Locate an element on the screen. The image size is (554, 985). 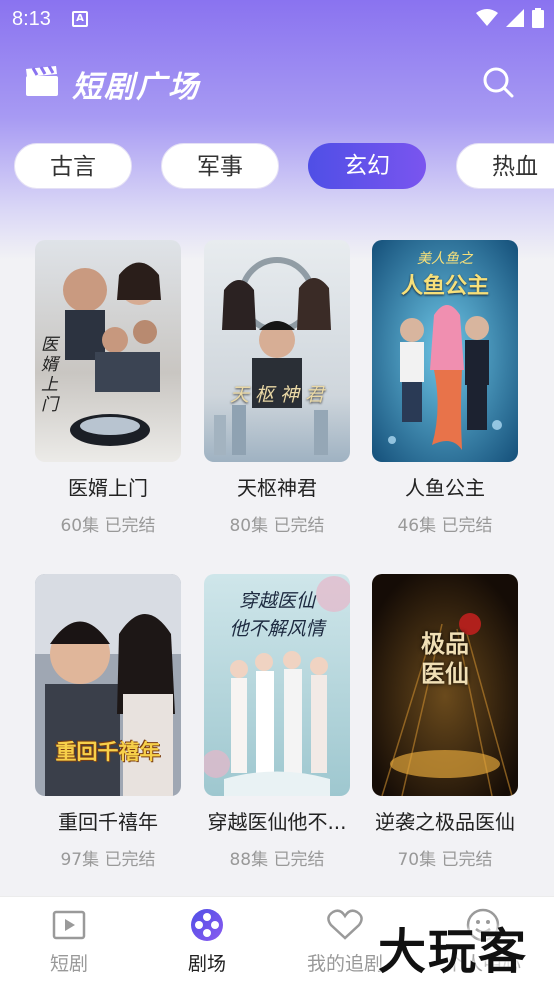
drama-card: 极品医仙 逆袭之极品医仙 70集 已完结 is located at coordinates (445, 722).